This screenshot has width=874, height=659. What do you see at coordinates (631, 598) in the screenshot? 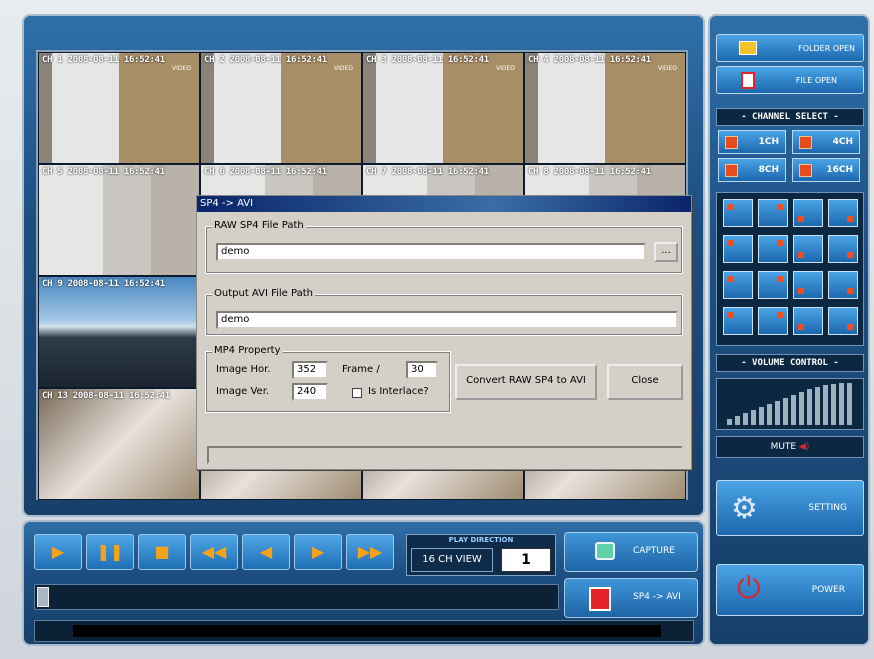
I see `sp4-to-avi-button: SP4 -> AVI` at bounding box center [631, 598].